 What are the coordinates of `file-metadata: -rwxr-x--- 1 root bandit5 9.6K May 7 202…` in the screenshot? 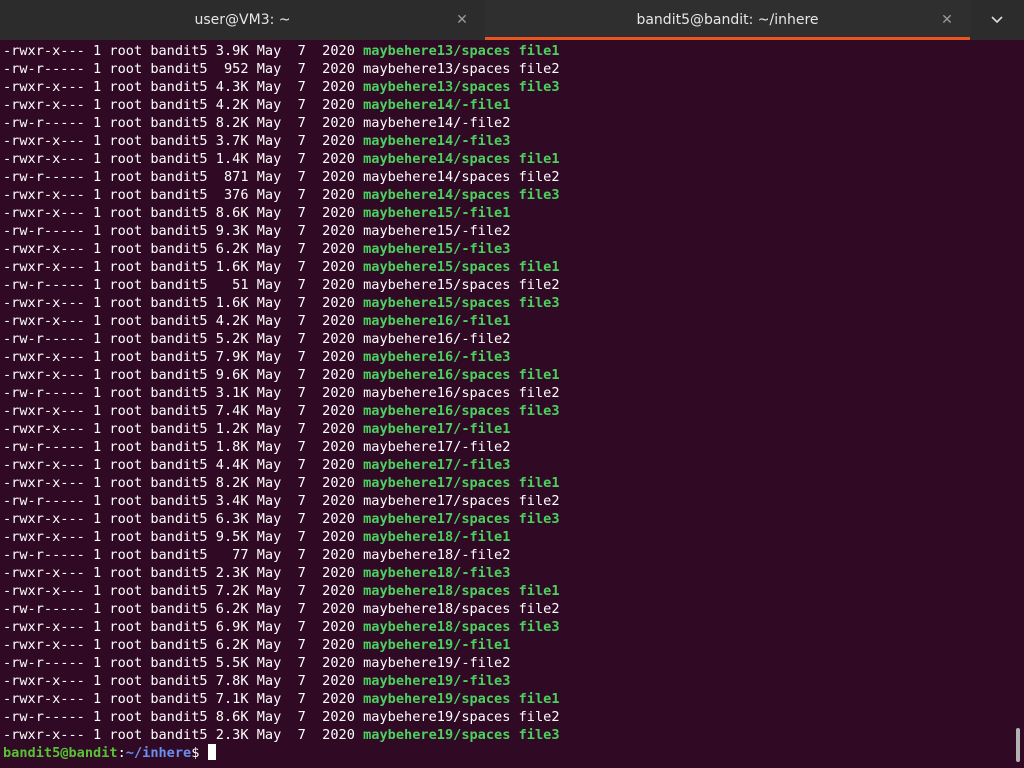 It's located at (183, 375).